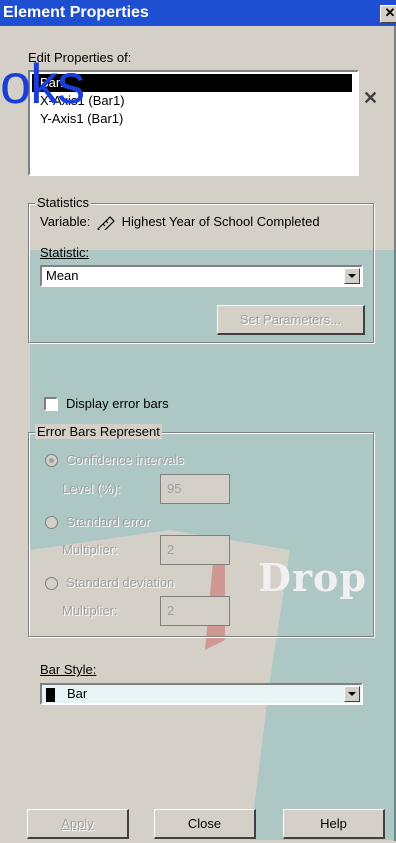 The width and height of the screenshot is (396, 843). What do you see at coordinates (120, 582) in the screenshot?
I see `standard-deviation-label: Standard deviation` at bounding box center [120, 582].